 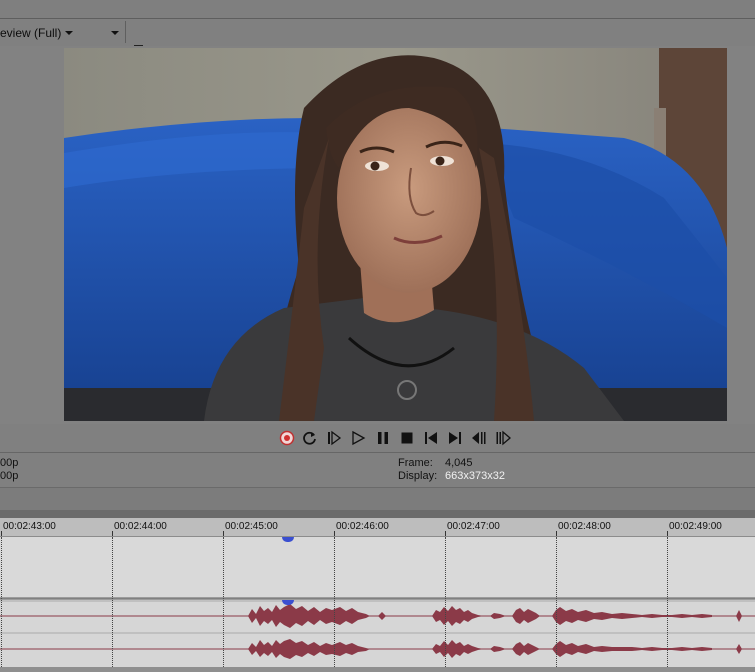 What do you see at coordinates (358, 438) in the screenshot?
I see `play-icon` at bounding box center [358, 438].